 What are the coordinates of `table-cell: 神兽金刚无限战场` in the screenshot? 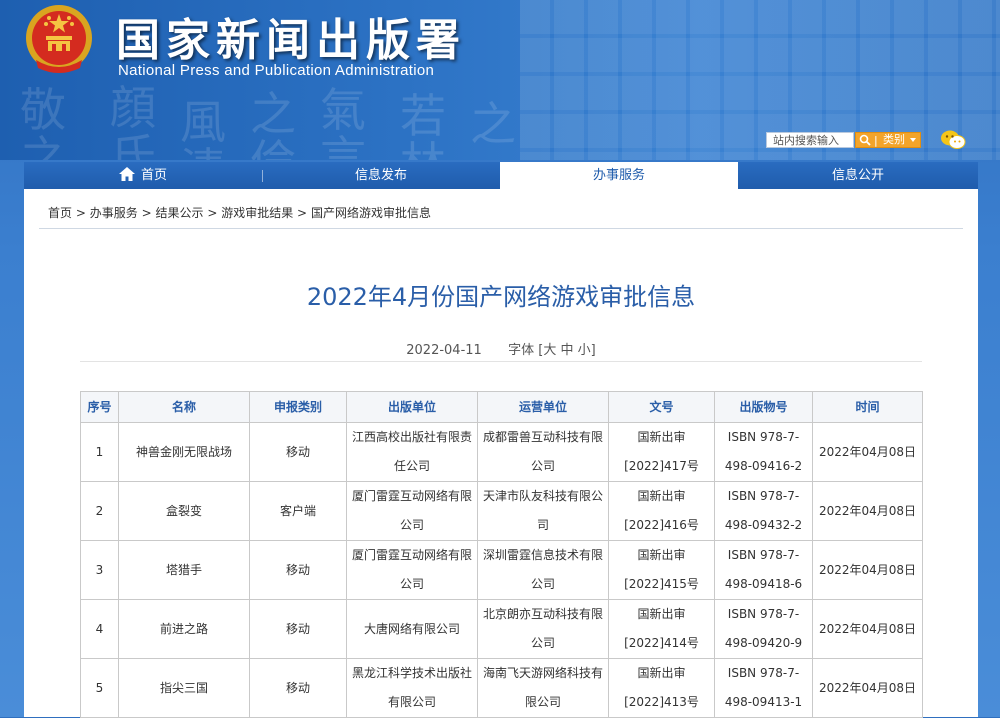 It's located at (184, 452).